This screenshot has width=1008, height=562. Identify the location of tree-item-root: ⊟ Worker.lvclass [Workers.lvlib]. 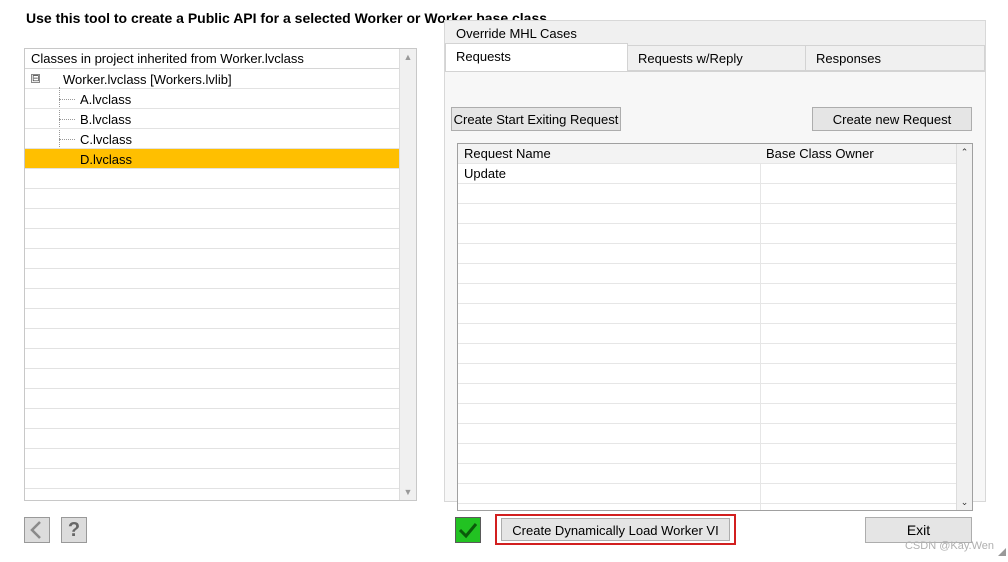
(212, 79).